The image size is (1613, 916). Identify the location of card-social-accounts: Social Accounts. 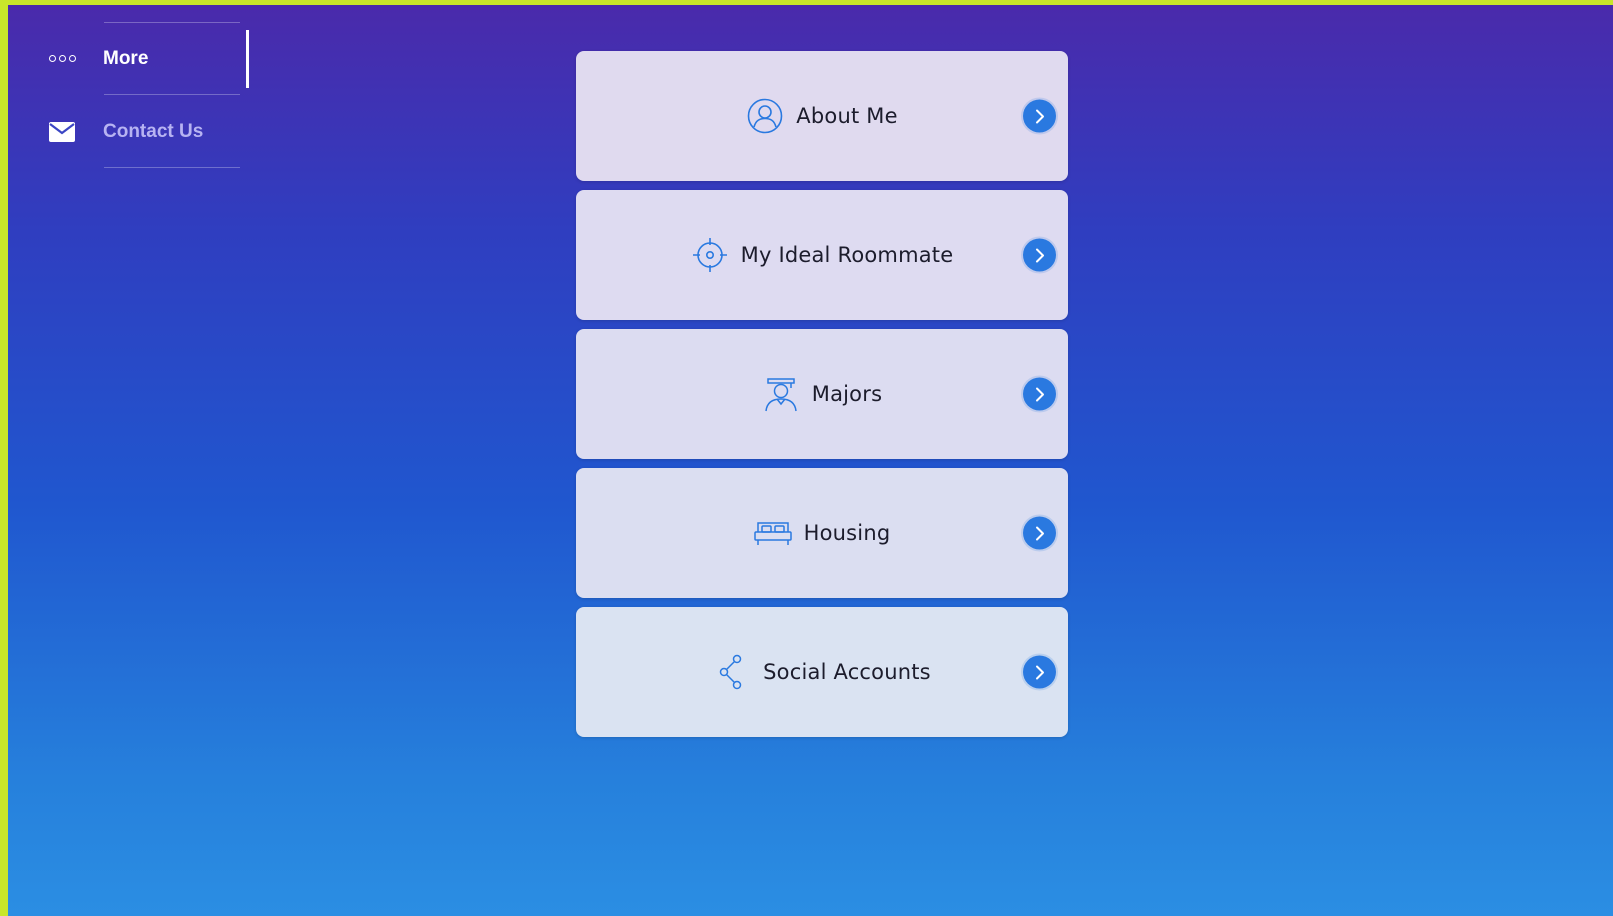
(822, 672).